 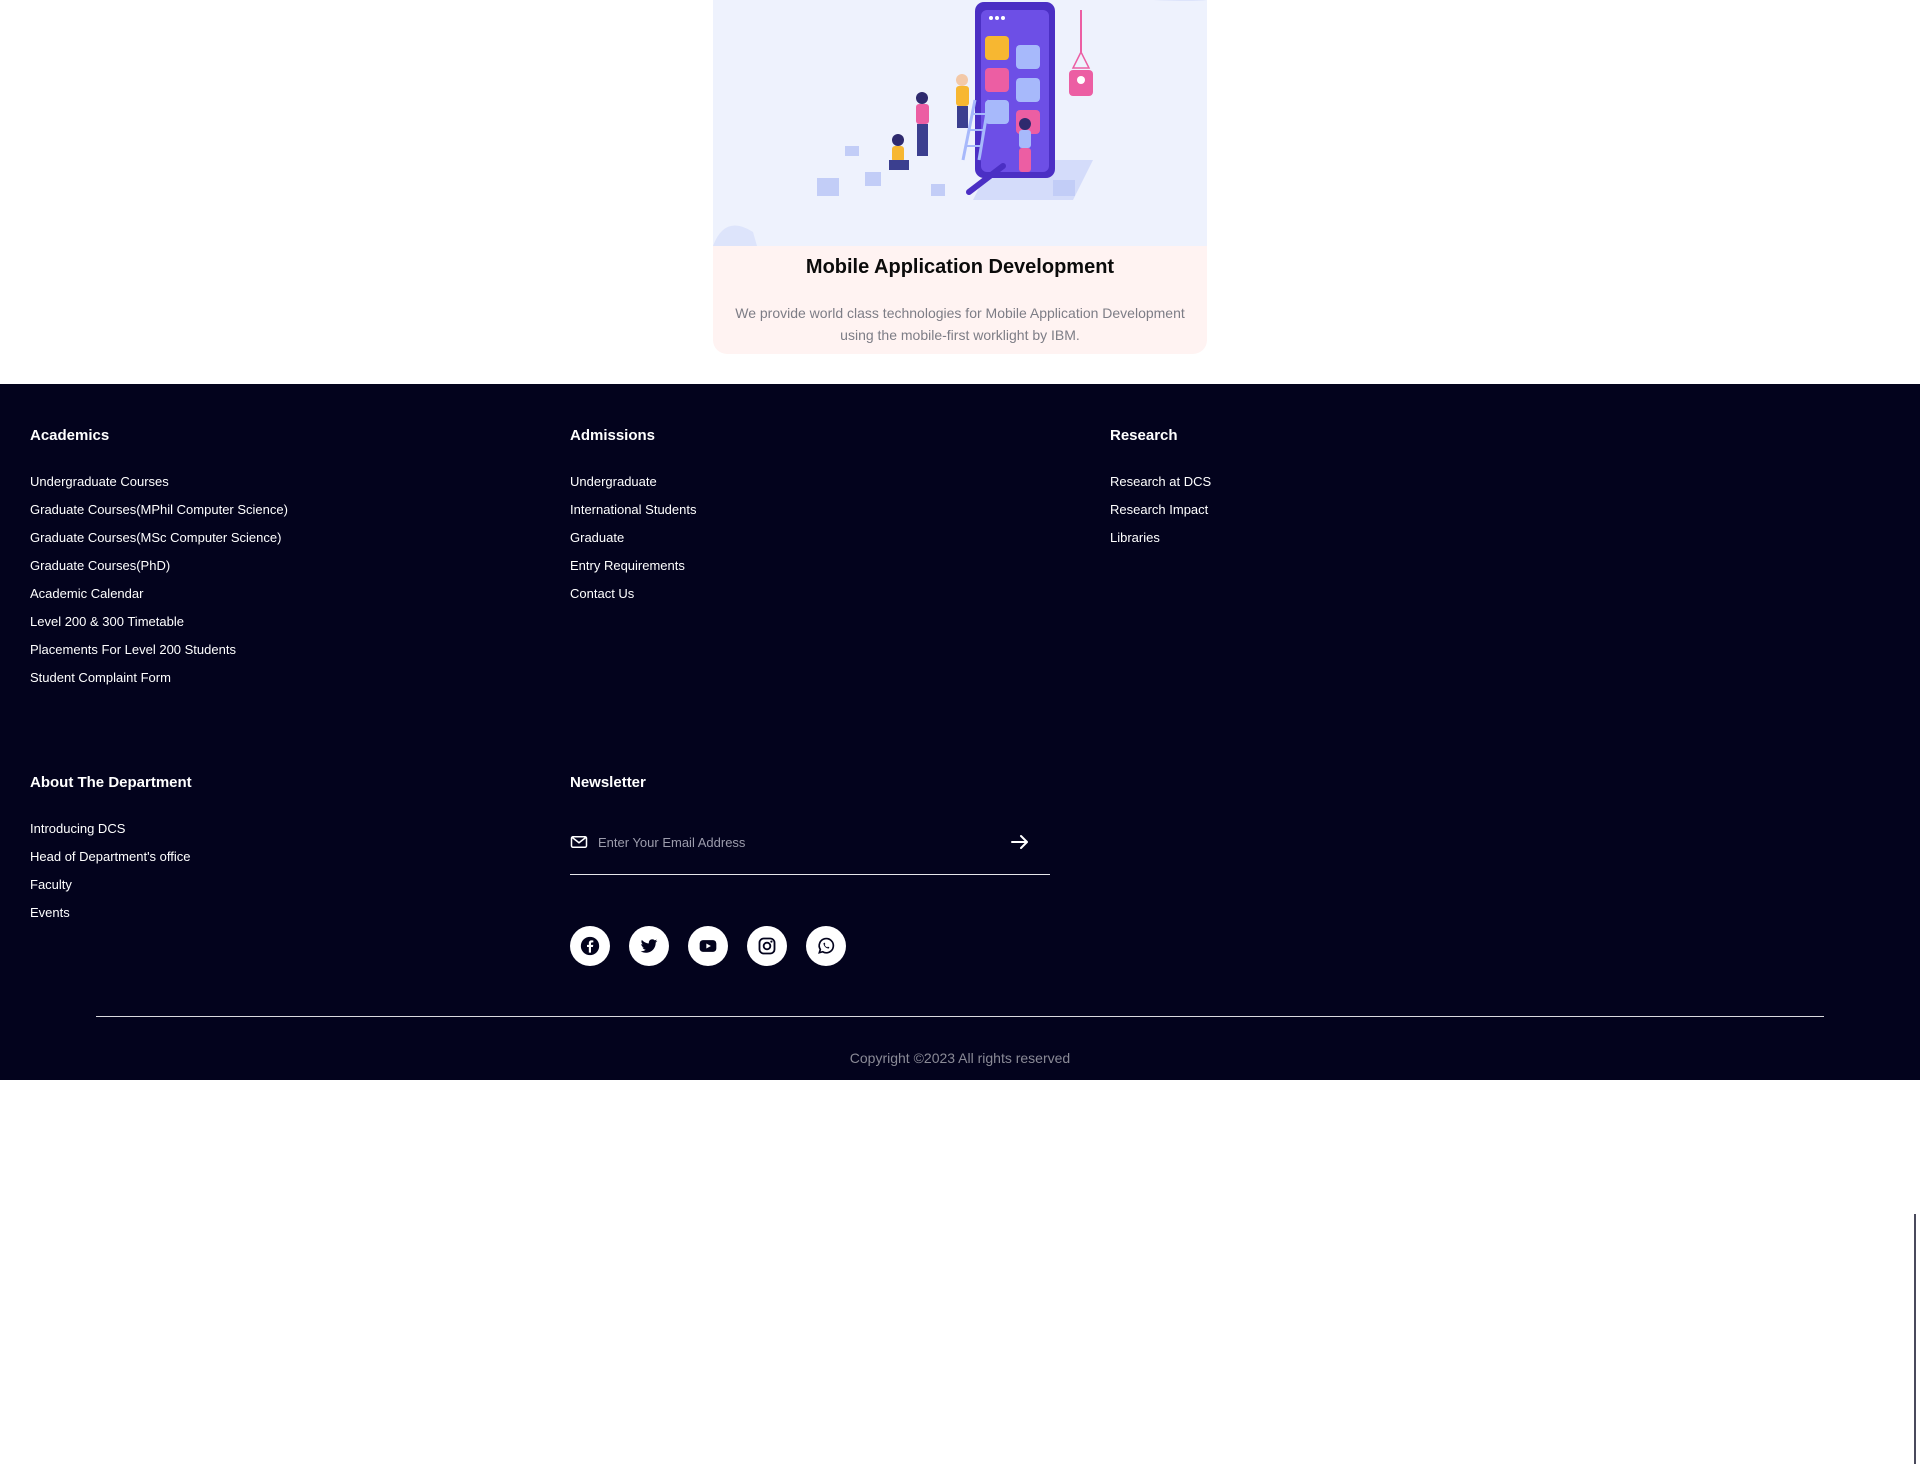 I want to click on mobile-development-illustration, so click(x=960, y=123).